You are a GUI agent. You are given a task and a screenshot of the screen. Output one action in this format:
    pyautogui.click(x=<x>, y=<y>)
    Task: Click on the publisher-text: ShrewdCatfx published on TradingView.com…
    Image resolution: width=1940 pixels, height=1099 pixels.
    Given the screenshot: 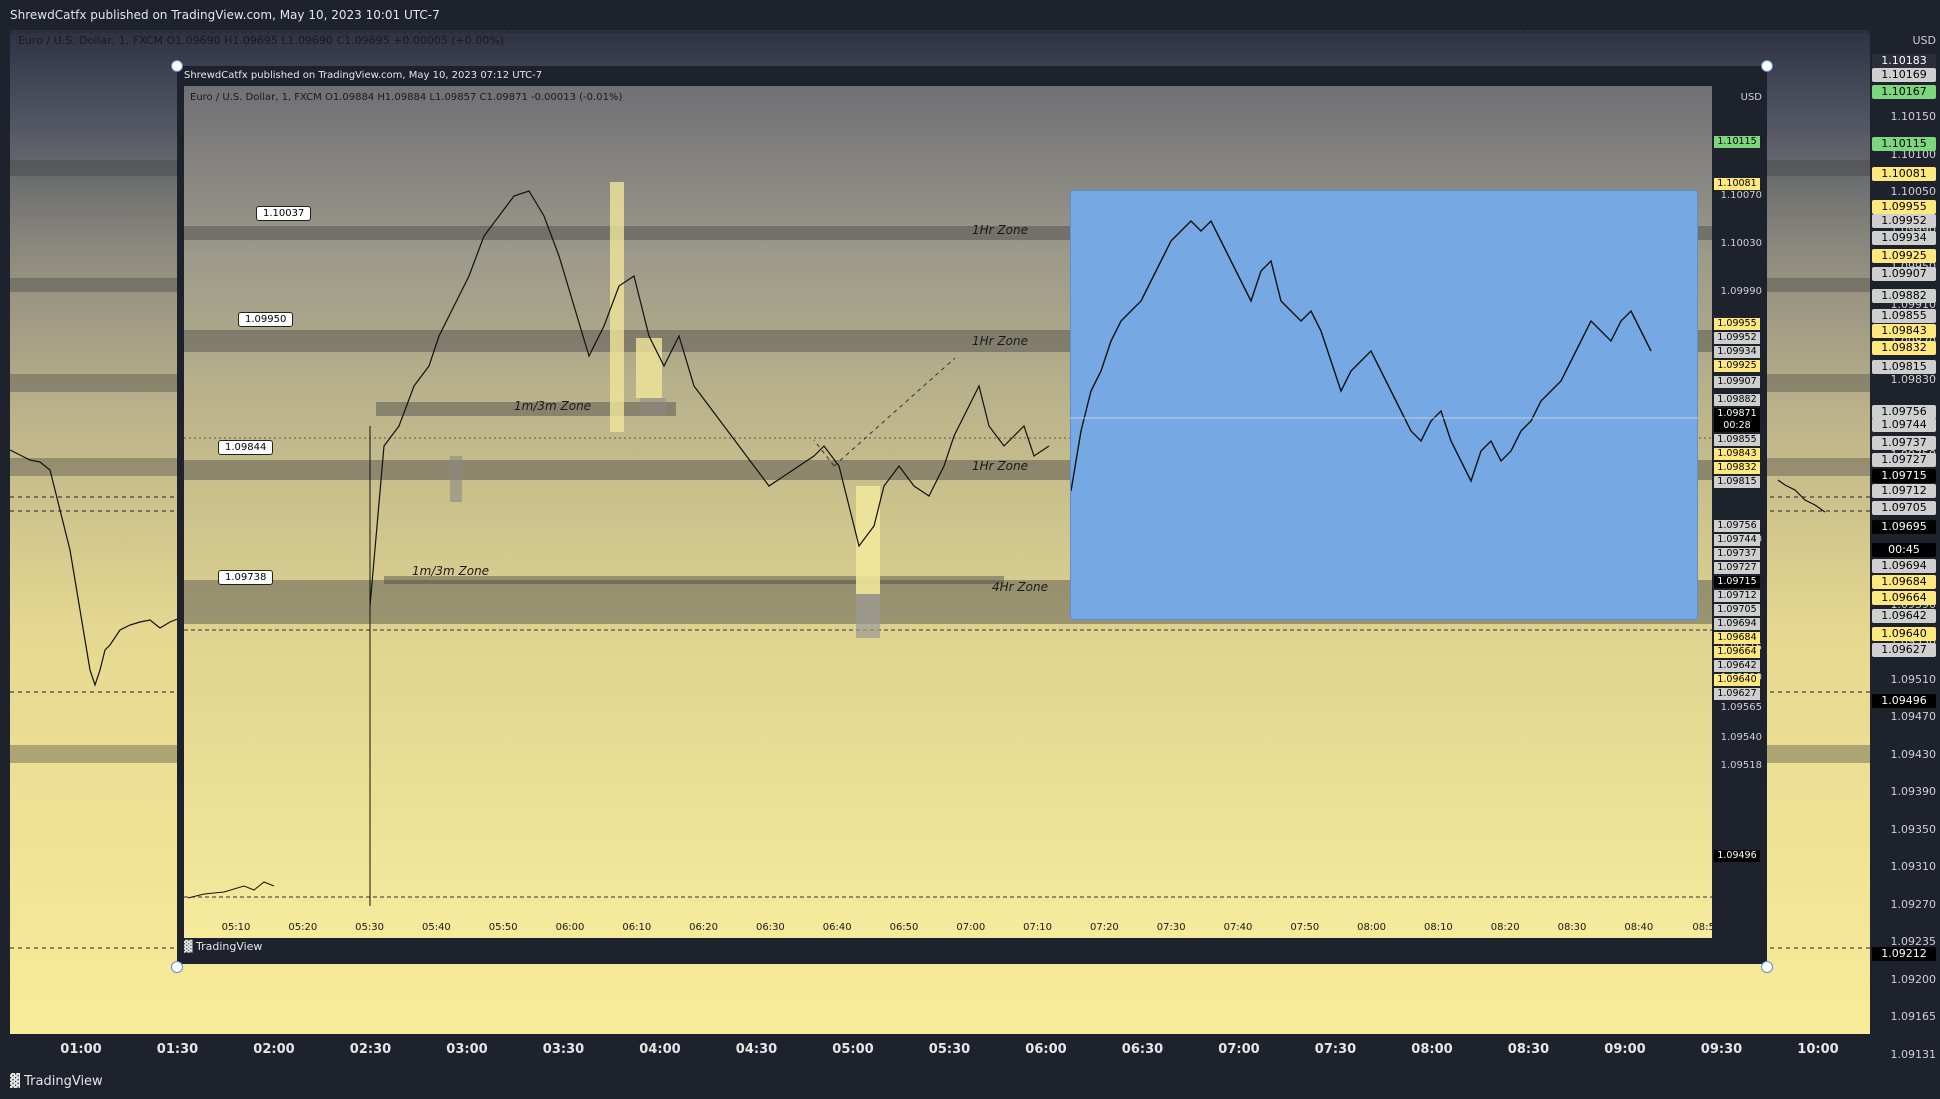 What is the action you would take?
    pyautogui.click(x=225, y=15)
    